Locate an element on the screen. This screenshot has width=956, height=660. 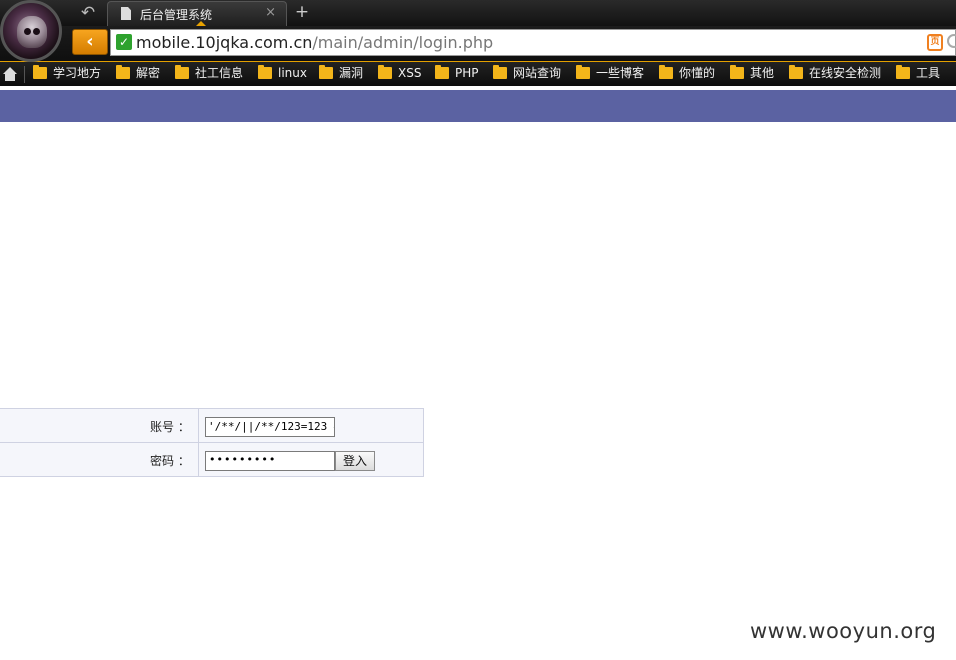
watermark: www.wooyun.org is located at coordinates (843, 631).